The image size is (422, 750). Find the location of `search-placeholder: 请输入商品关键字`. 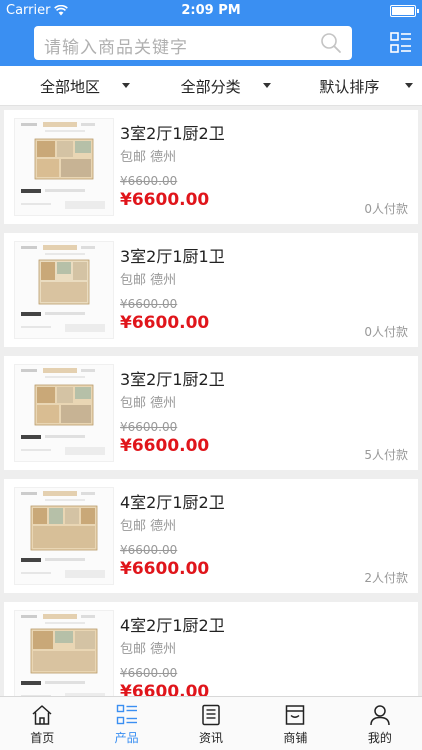

search-placeholder: 请输入商品关键字 is located at coordinates (116, 48).